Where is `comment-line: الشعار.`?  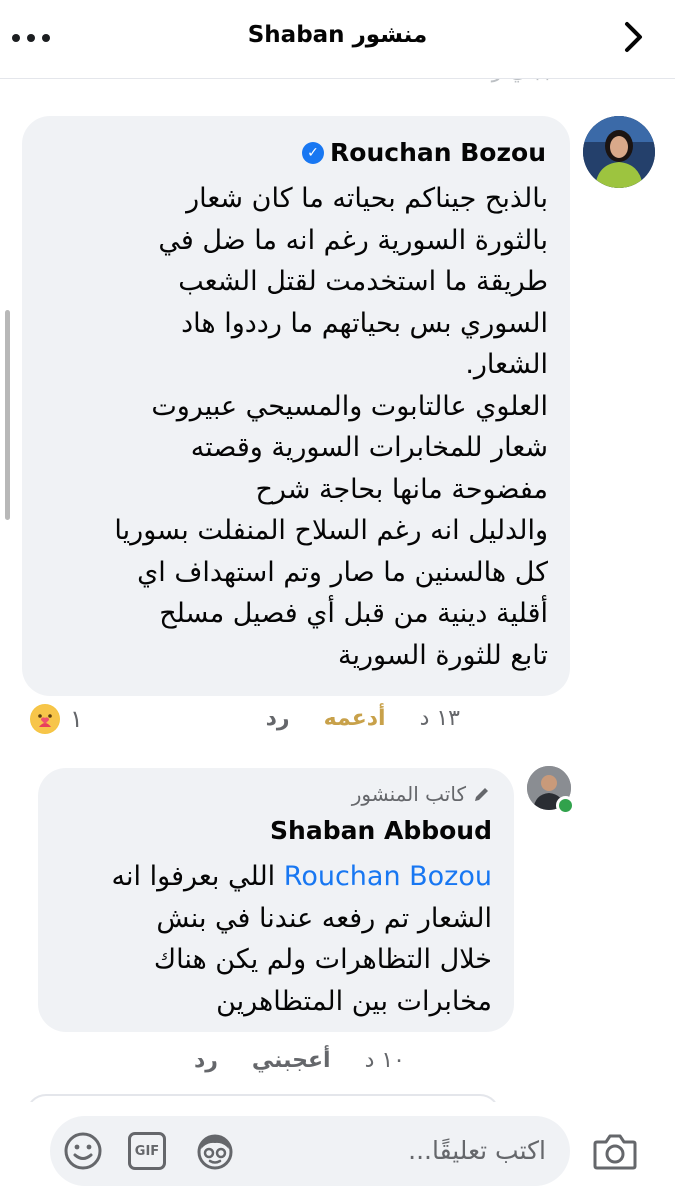 comment-line: الشعار. is located at coordinates (506, 364).